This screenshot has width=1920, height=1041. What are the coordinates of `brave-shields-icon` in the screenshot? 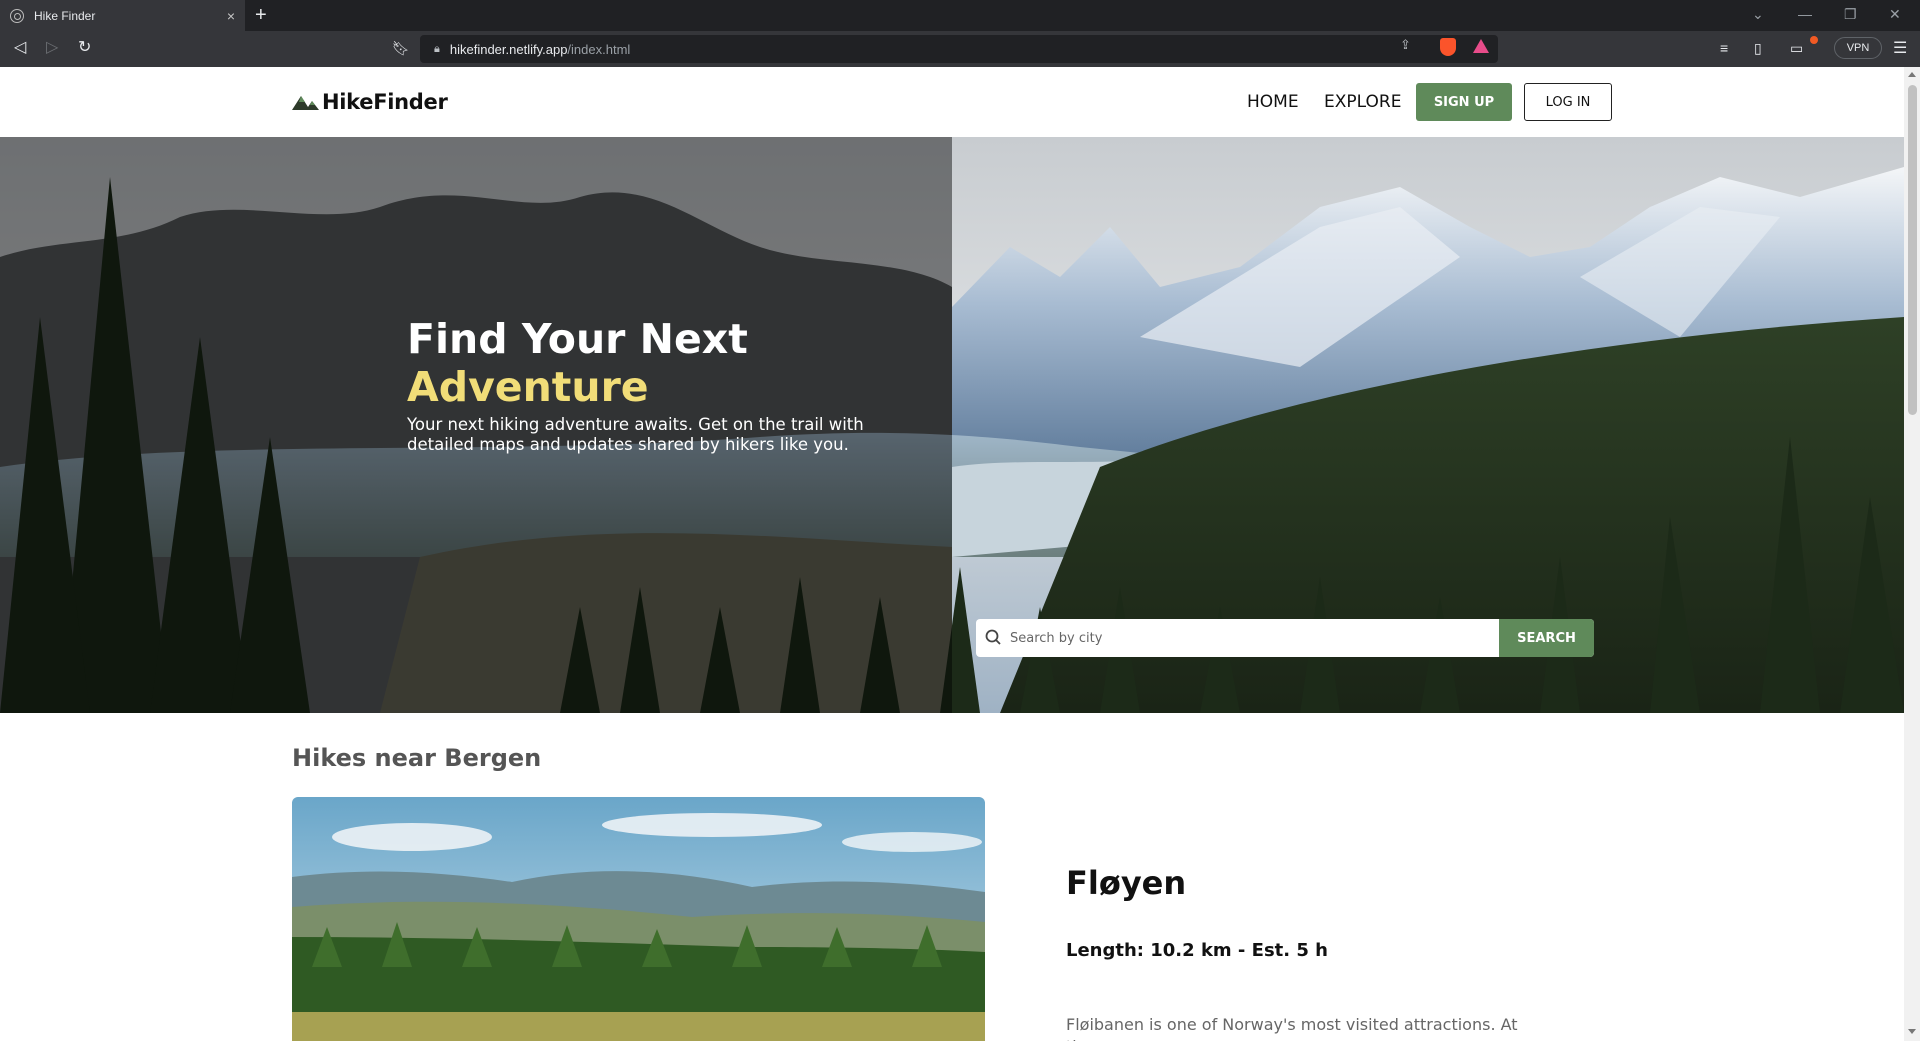 It's located at (1448, 47).